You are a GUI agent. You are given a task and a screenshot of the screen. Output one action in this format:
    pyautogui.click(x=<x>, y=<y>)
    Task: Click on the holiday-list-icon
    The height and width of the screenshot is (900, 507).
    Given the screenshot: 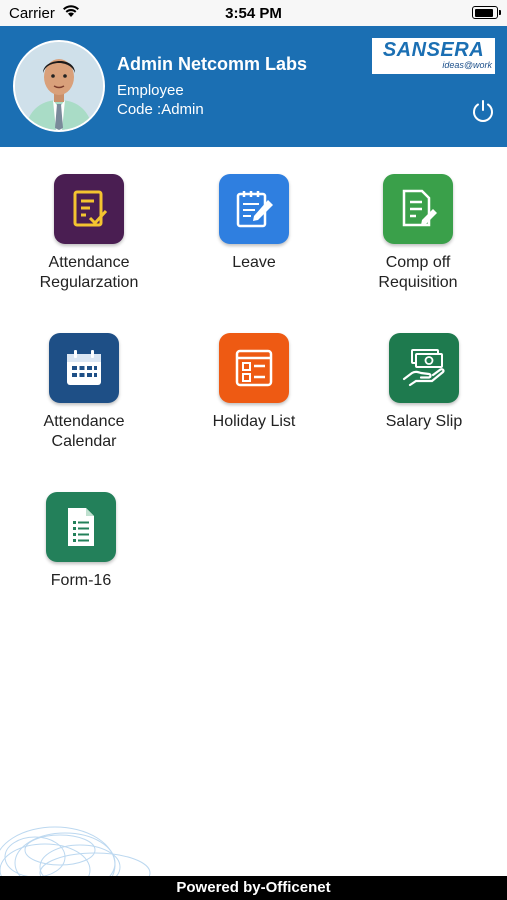 What is the action you would take?
    pyautogui.click(x=254, y=368)
    